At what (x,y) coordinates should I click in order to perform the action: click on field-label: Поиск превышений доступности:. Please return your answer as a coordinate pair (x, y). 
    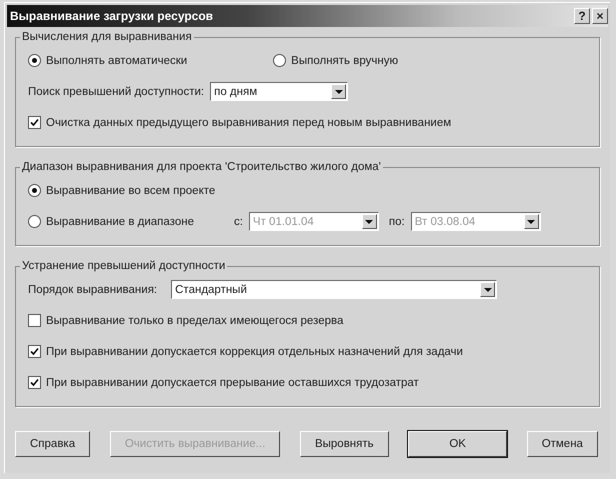
    Looking at the image, I should click on (116, 92).